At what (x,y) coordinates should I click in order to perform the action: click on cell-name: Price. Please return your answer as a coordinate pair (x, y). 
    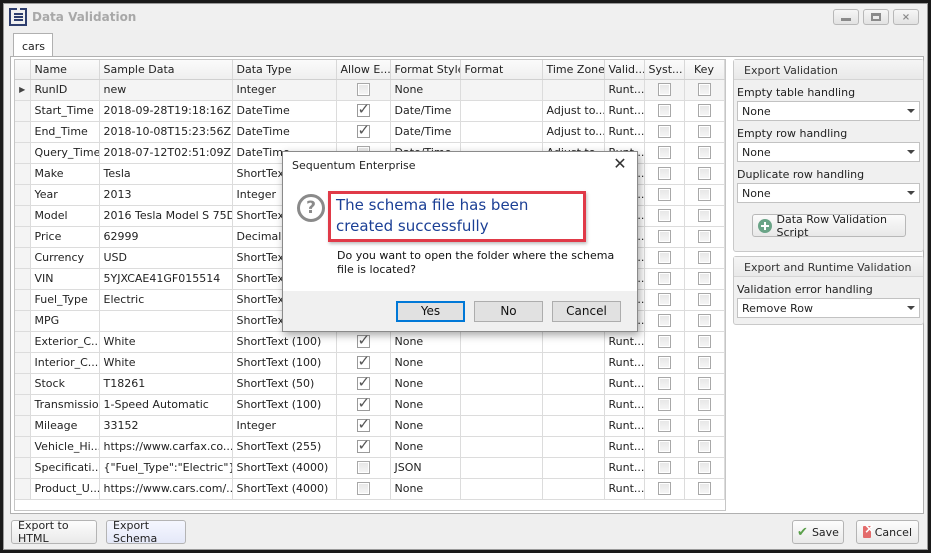
    Looking at the image, I should click on (65, 237).